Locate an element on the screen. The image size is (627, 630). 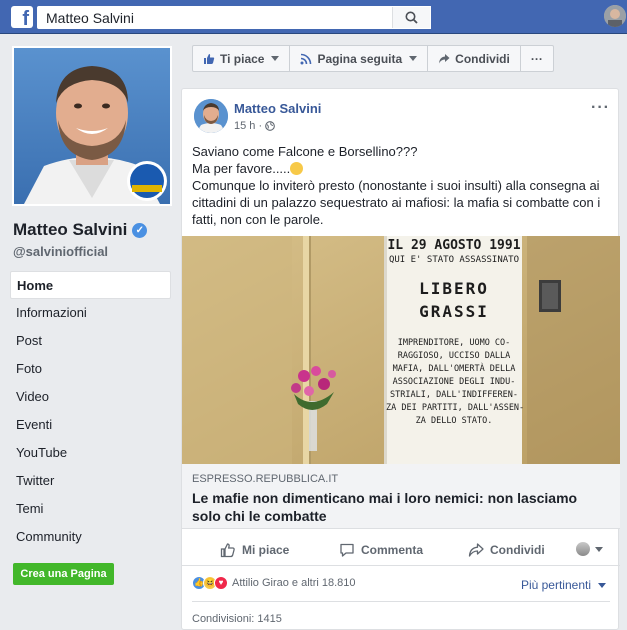
search-button is located at coordinates (411, 17).